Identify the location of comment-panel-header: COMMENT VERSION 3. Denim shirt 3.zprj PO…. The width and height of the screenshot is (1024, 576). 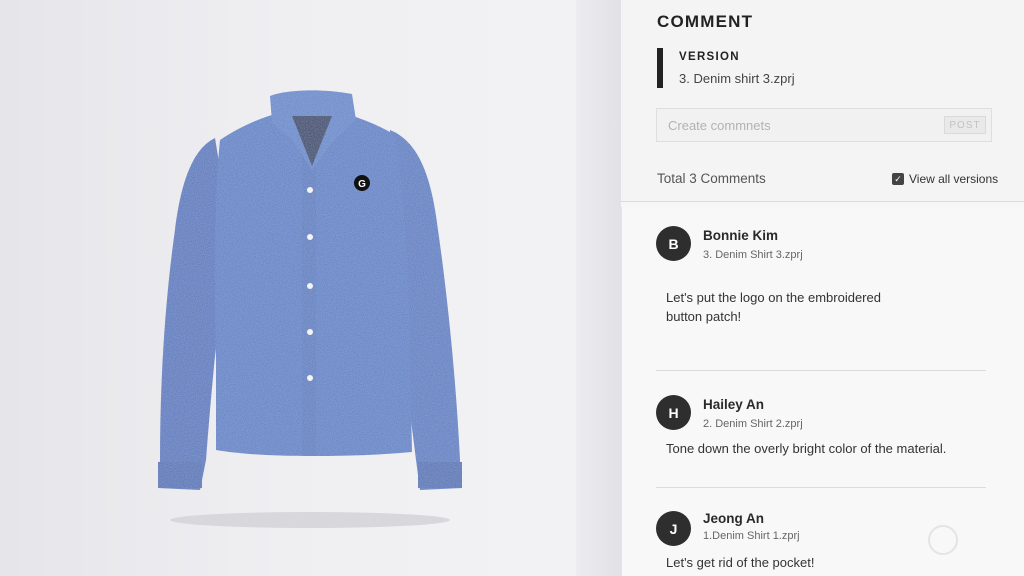
(822, 101).